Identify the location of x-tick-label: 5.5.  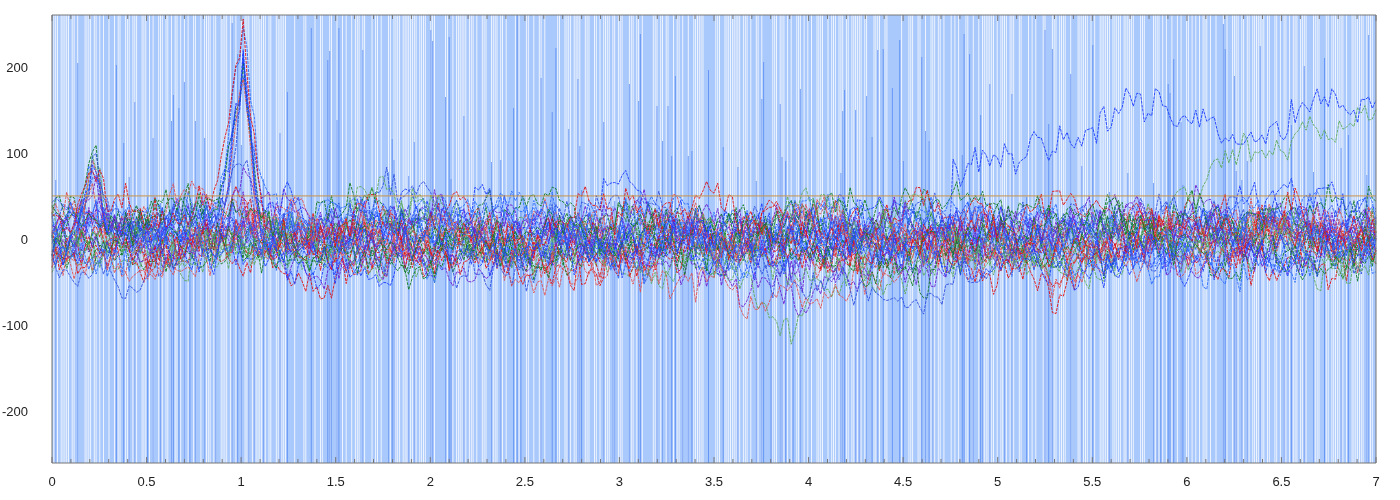
(1092, 481).